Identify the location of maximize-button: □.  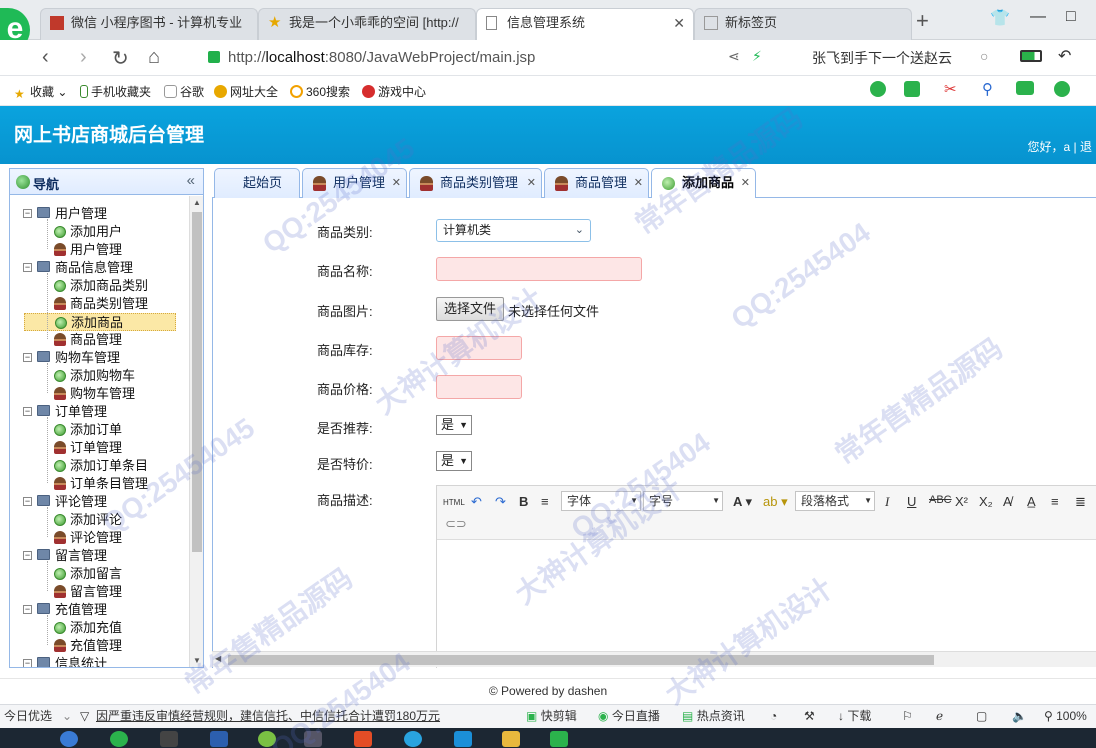
(1071, 17).